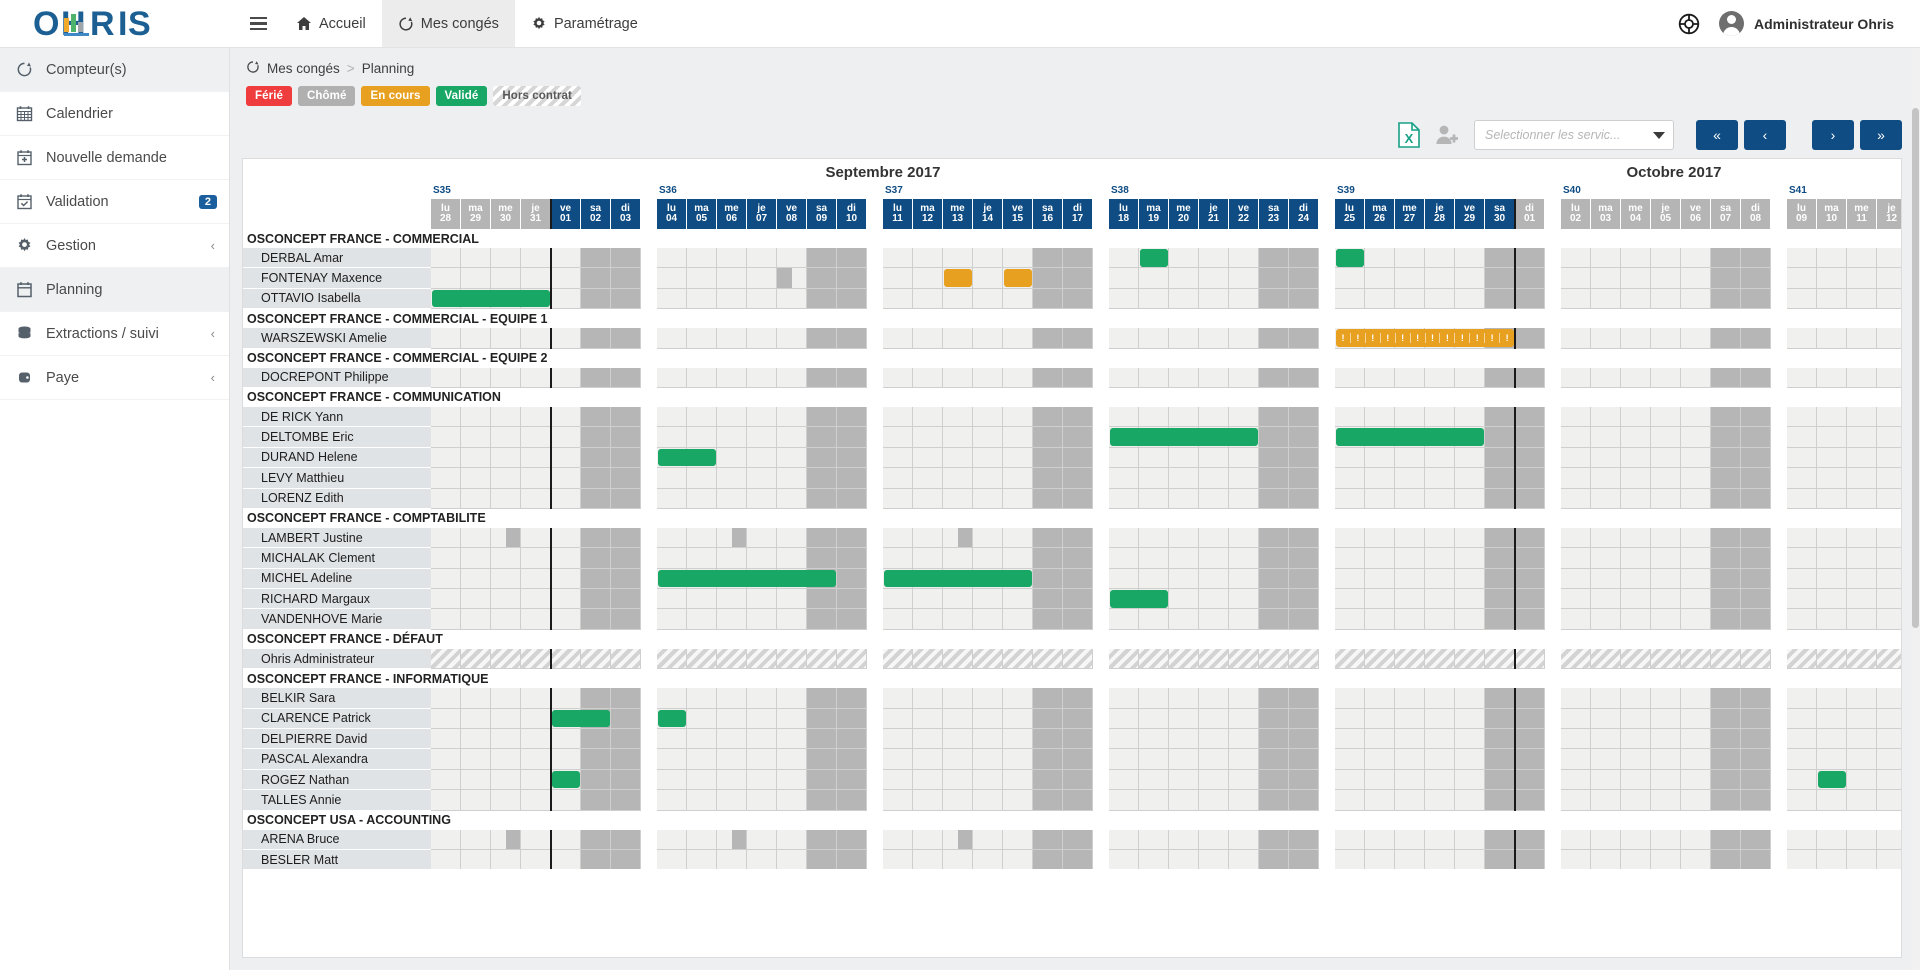 Image resolution: width=1920 pixels, height=970 pixels. Describe the element at coordinates (448, 23) in the screenshot. I see `nav-item-mes-conges: Mes congés` at that location.